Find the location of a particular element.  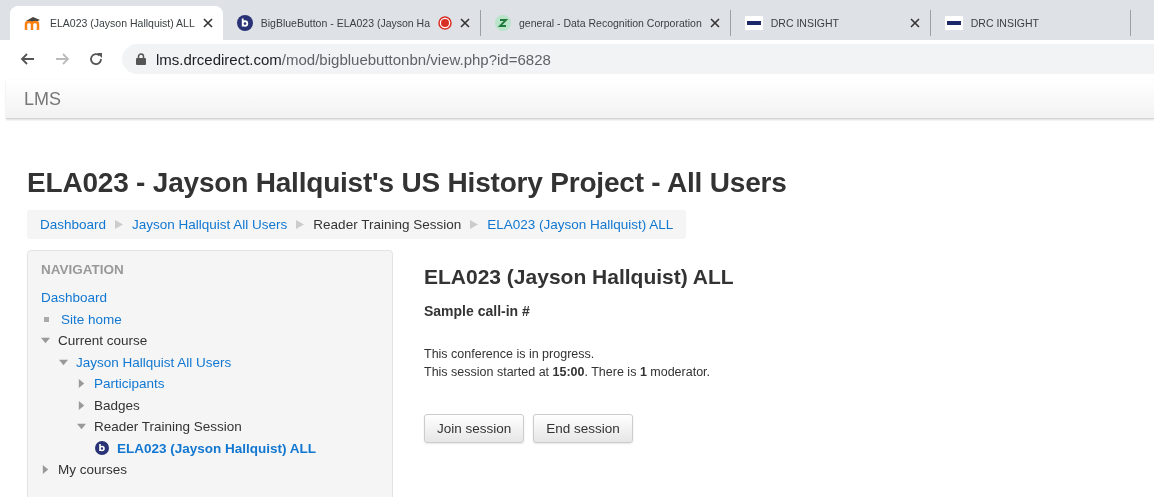

page-title: ELA023 - Jayson Hallquist's US History Project - All Users is located at coordinates (407, 183).